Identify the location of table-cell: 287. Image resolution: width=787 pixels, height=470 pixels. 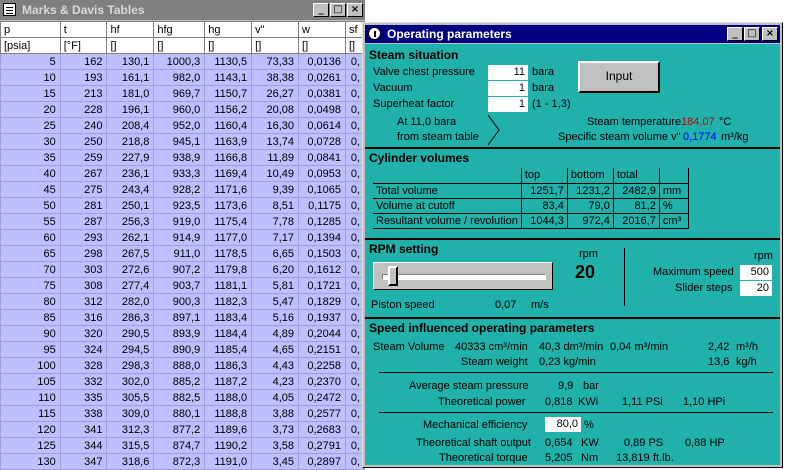
(83, 221).